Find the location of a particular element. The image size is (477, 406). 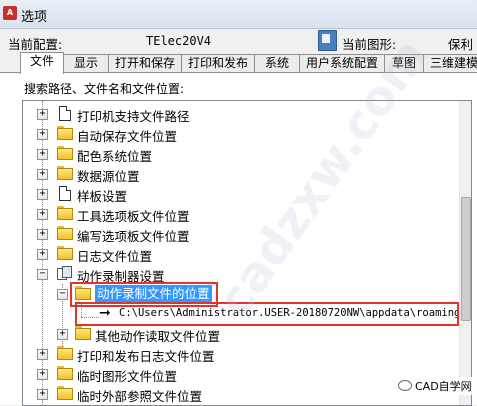

tree-item-label: 临时图形文件位置 is located at coordinates (127, 376).